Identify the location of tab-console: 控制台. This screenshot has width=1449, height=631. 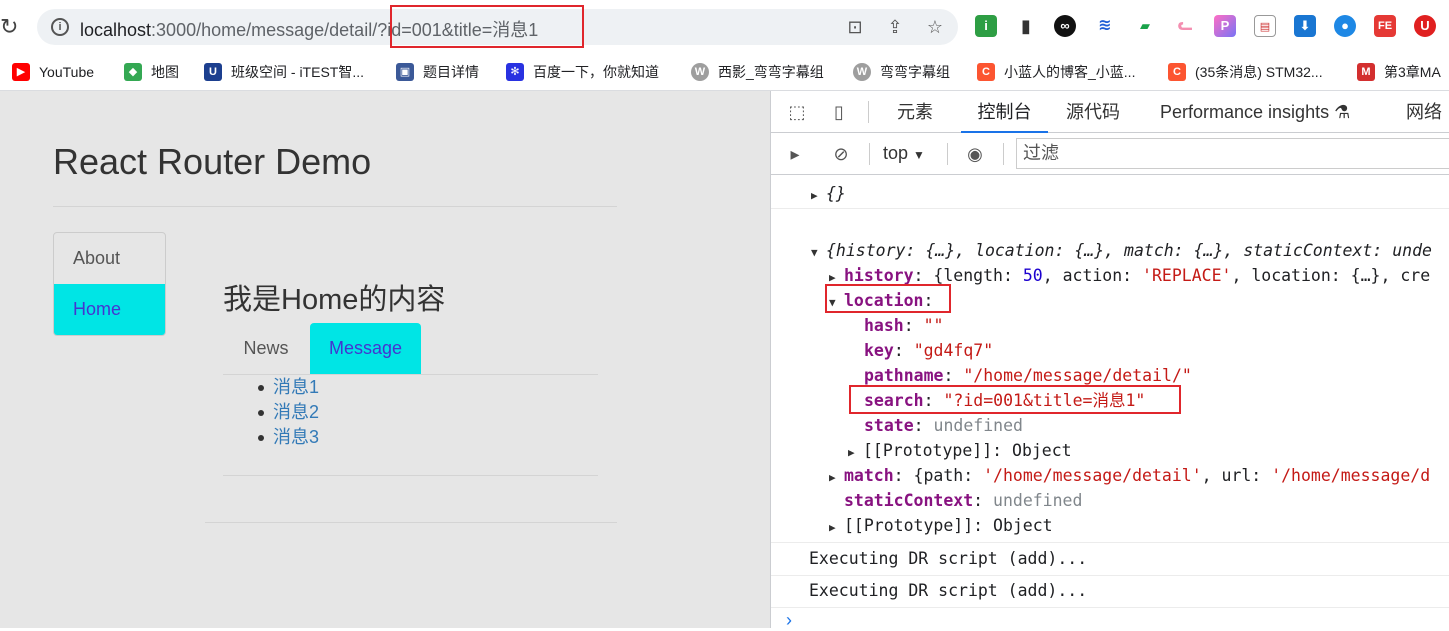
(1004, 112).